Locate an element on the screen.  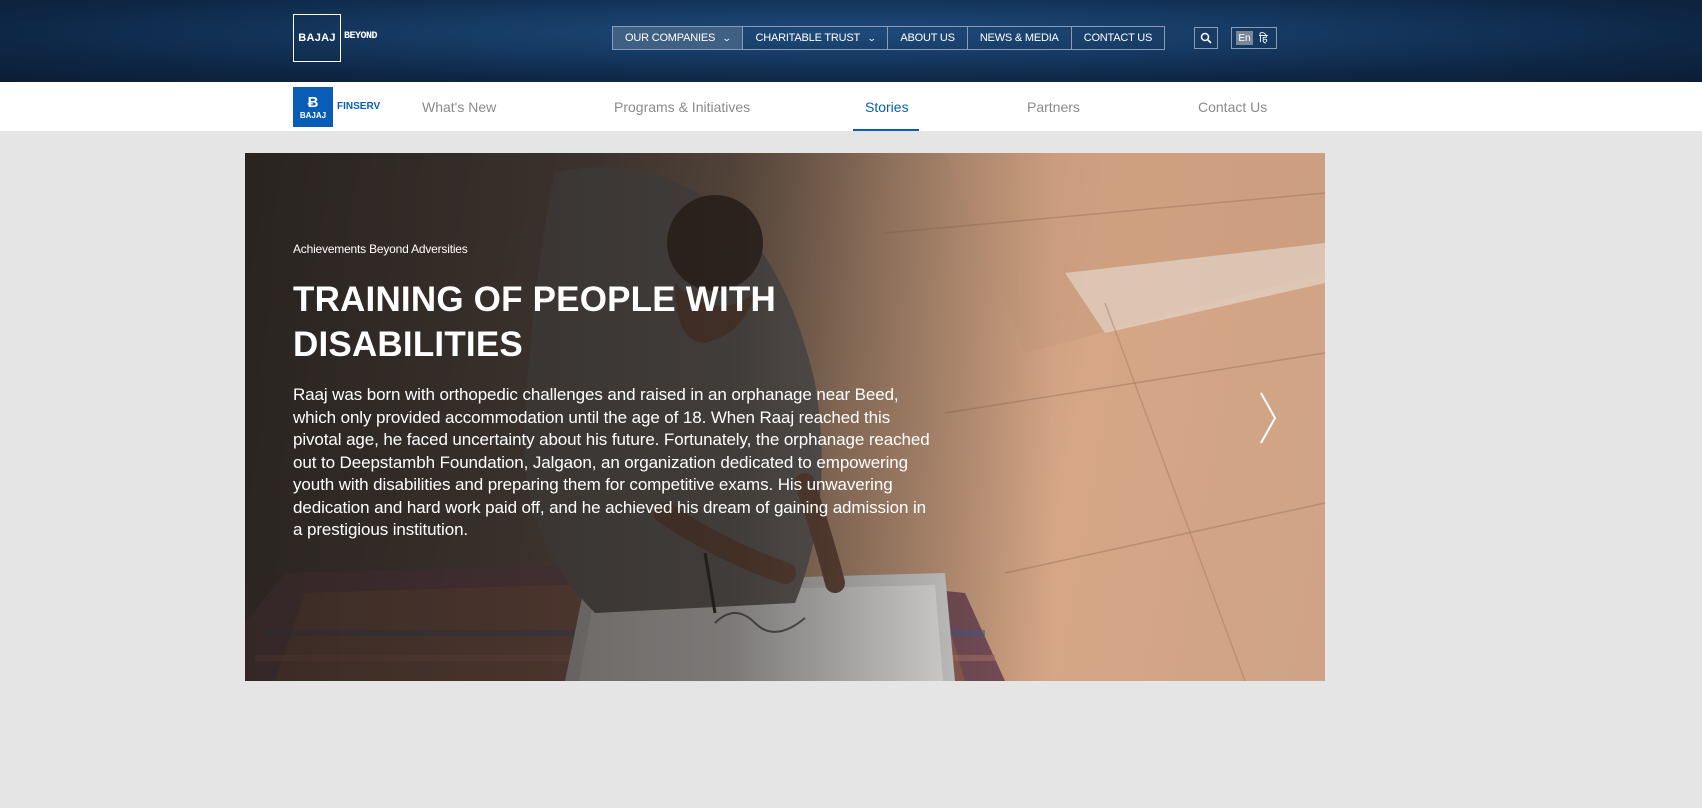
nav-label: CONTACT US is located at coordinates (1118, 38).